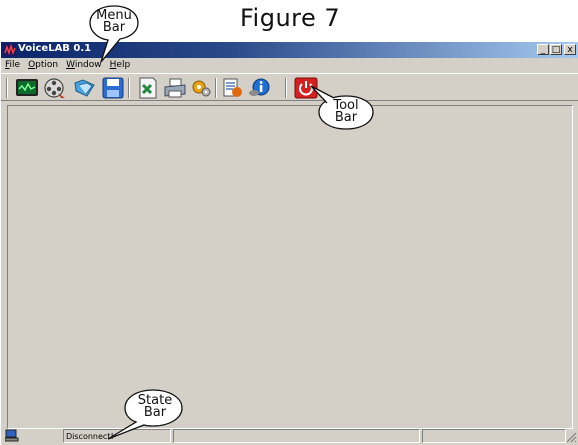 The width and height of the screenshot is (578, 445). I want to click on window-title: VoiceLAB 0.1, so click(55, 48).